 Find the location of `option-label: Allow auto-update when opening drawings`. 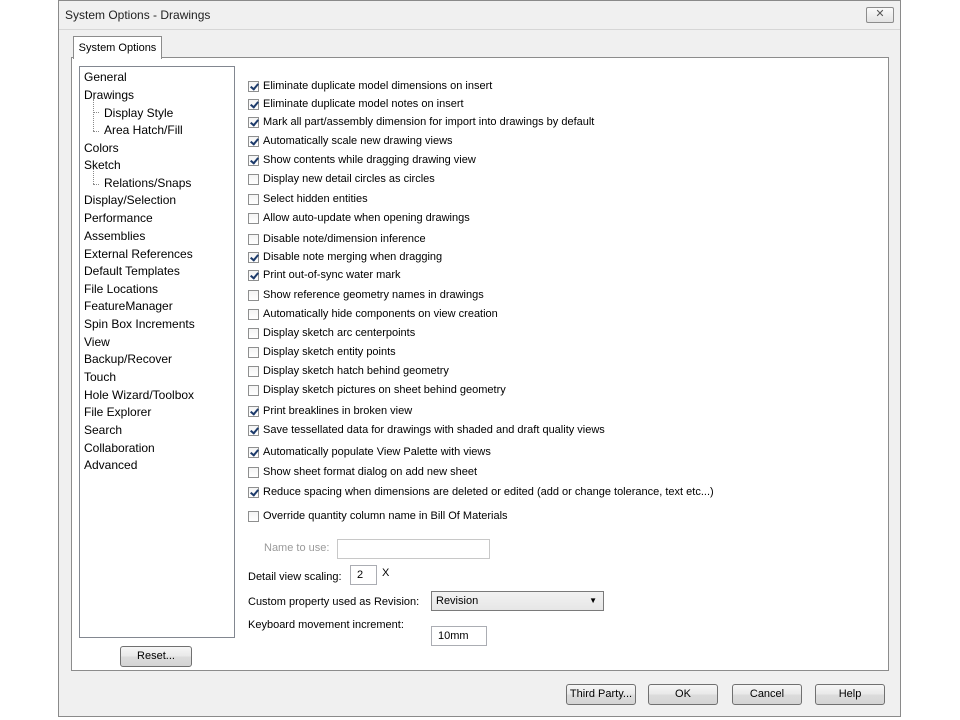

option-label: Allow auto-update when opening drawings is located at coordinates (366, 218).